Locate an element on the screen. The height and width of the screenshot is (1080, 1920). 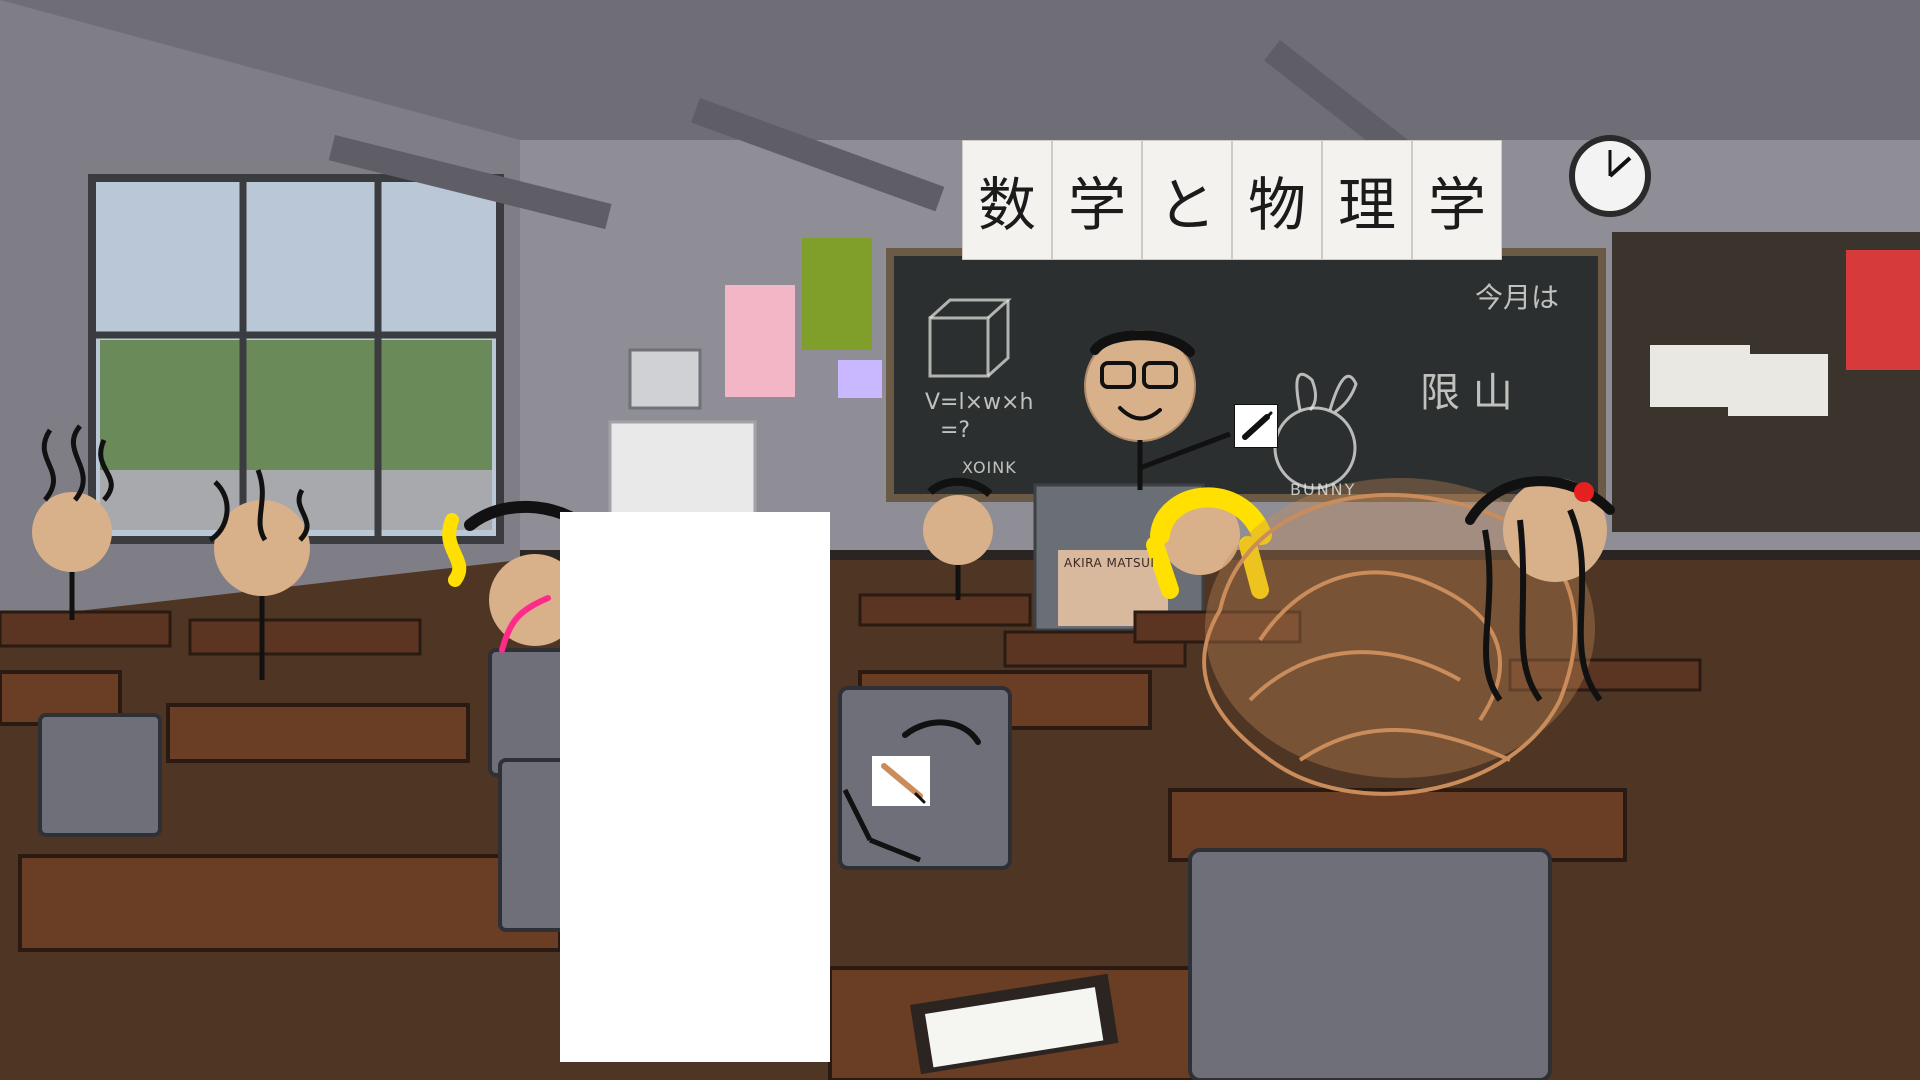
chalkboard is located at coordinates (1246, 375).